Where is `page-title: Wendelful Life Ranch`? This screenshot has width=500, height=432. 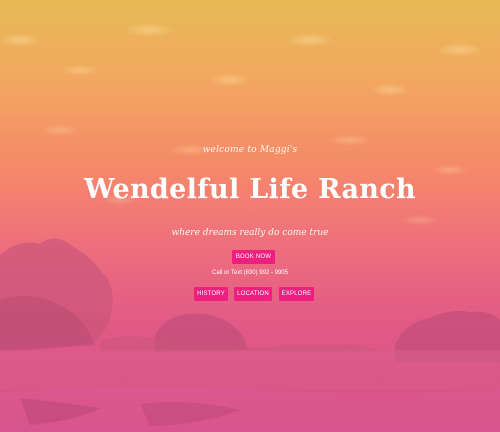 page-title: Wendelful Life Ranch is located at coordinates (250, 189).